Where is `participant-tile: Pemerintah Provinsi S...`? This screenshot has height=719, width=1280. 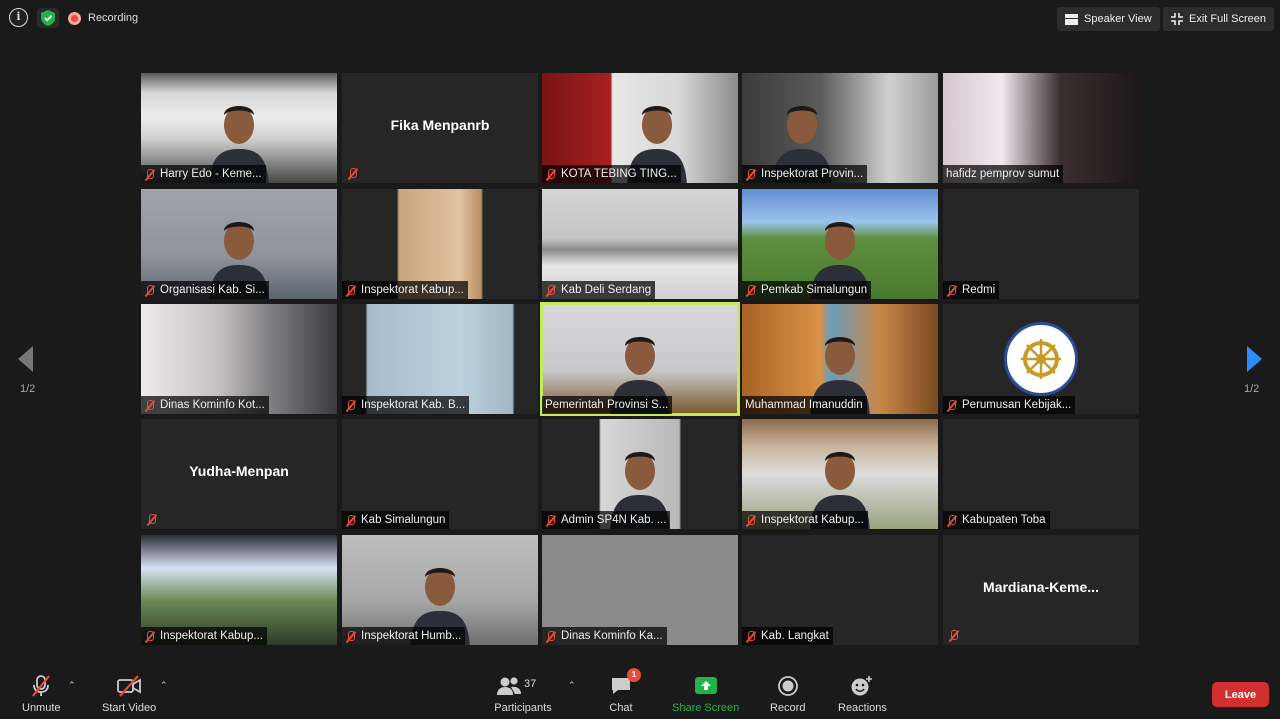 participant-tile: Pemerintah Provinsi S... is located at coordinates (640, 359).